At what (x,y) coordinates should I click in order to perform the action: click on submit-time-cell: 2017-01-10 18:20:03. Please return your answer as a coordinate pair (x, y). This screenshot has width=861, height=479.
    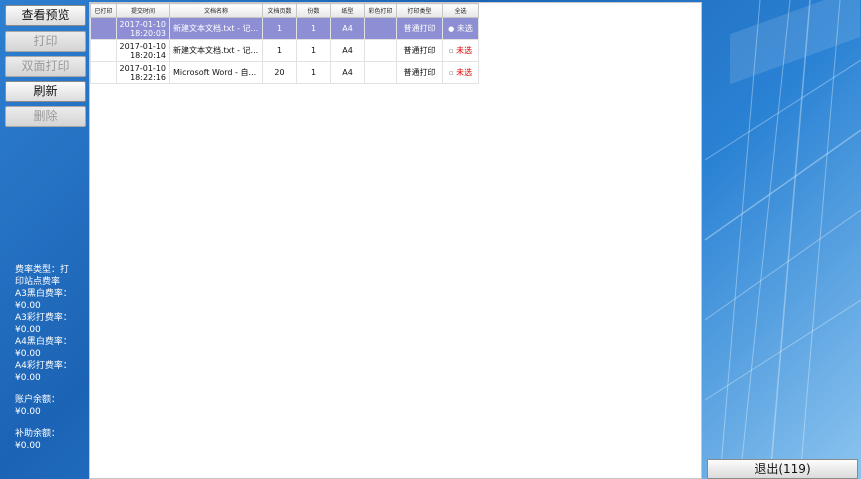
    Looking at the image, I should click on (143, 28).